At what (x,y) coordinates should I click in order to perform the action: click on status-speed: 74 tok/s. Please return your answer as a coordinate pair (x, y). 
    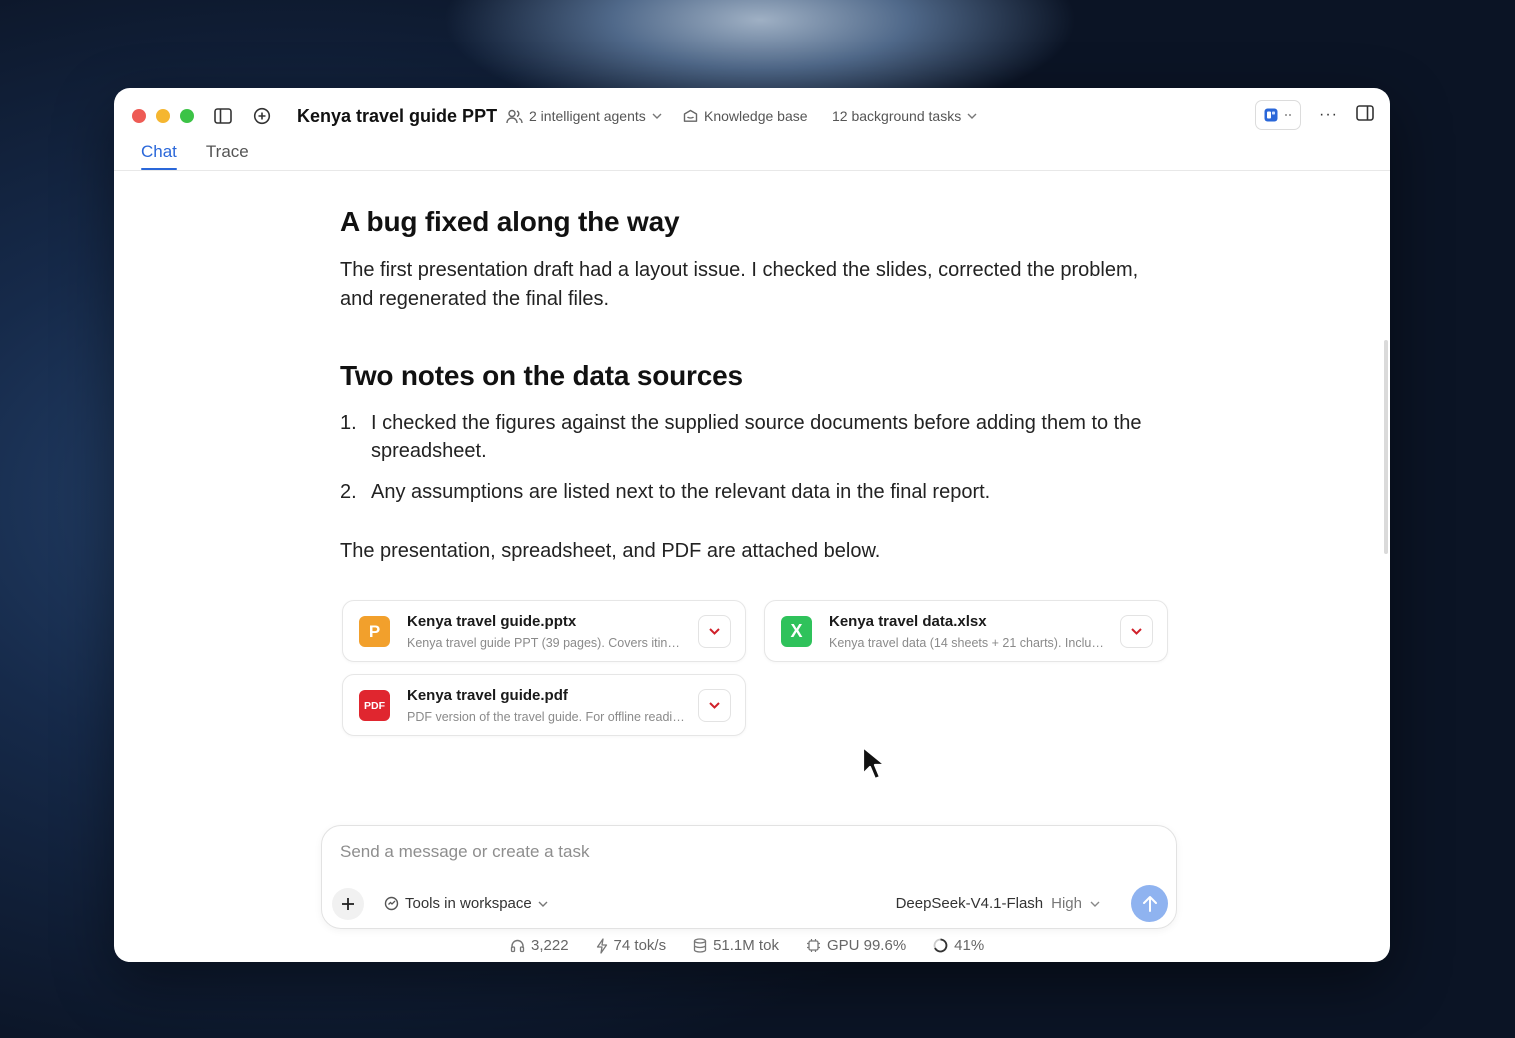
    Looking at the image, I should click on (631, 945).